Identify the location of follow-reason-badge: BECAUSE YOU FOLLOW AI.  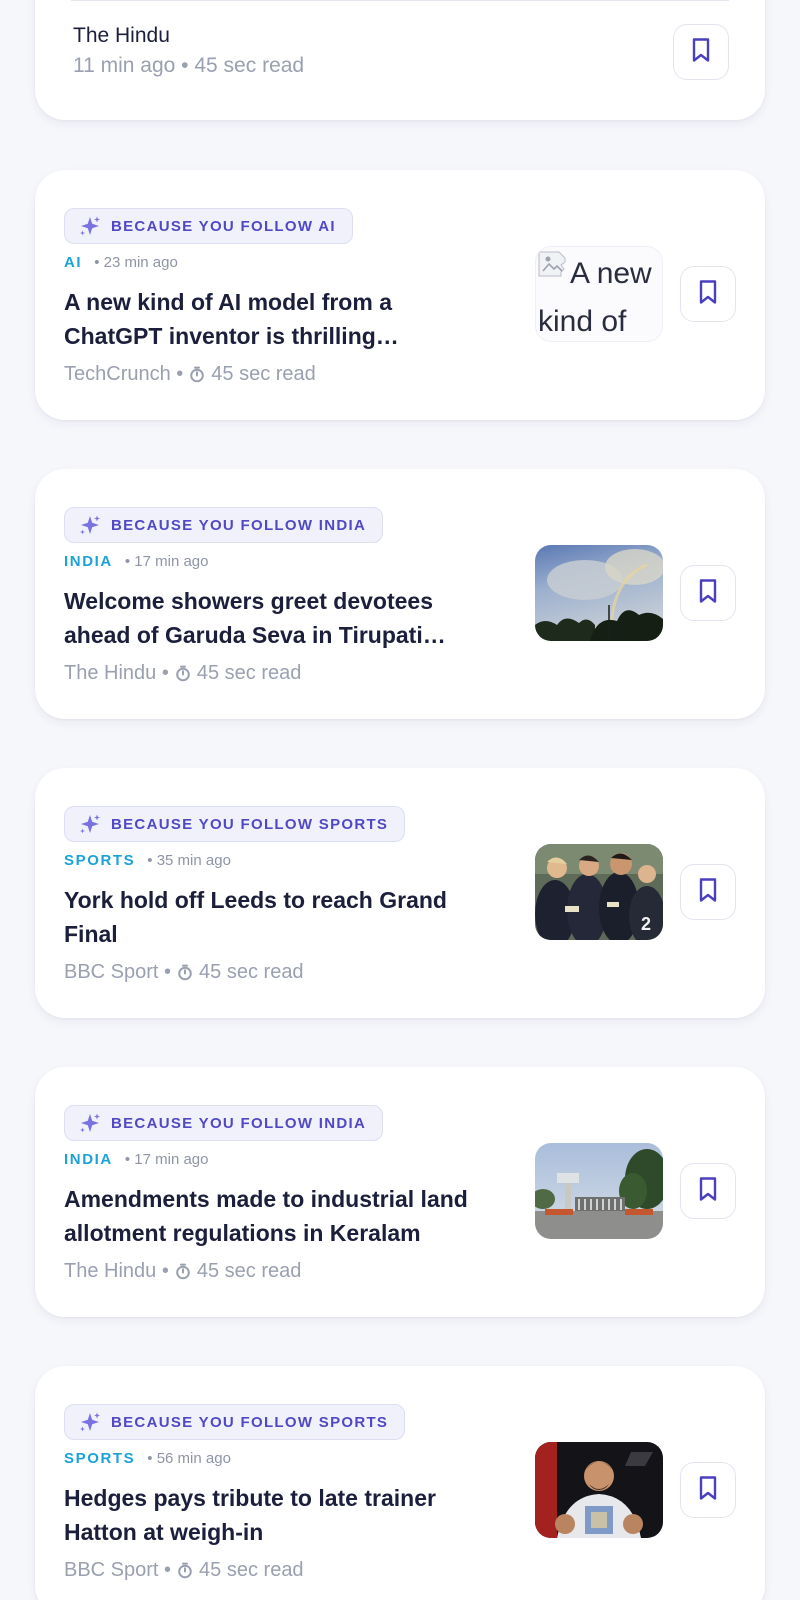
(208, 226).